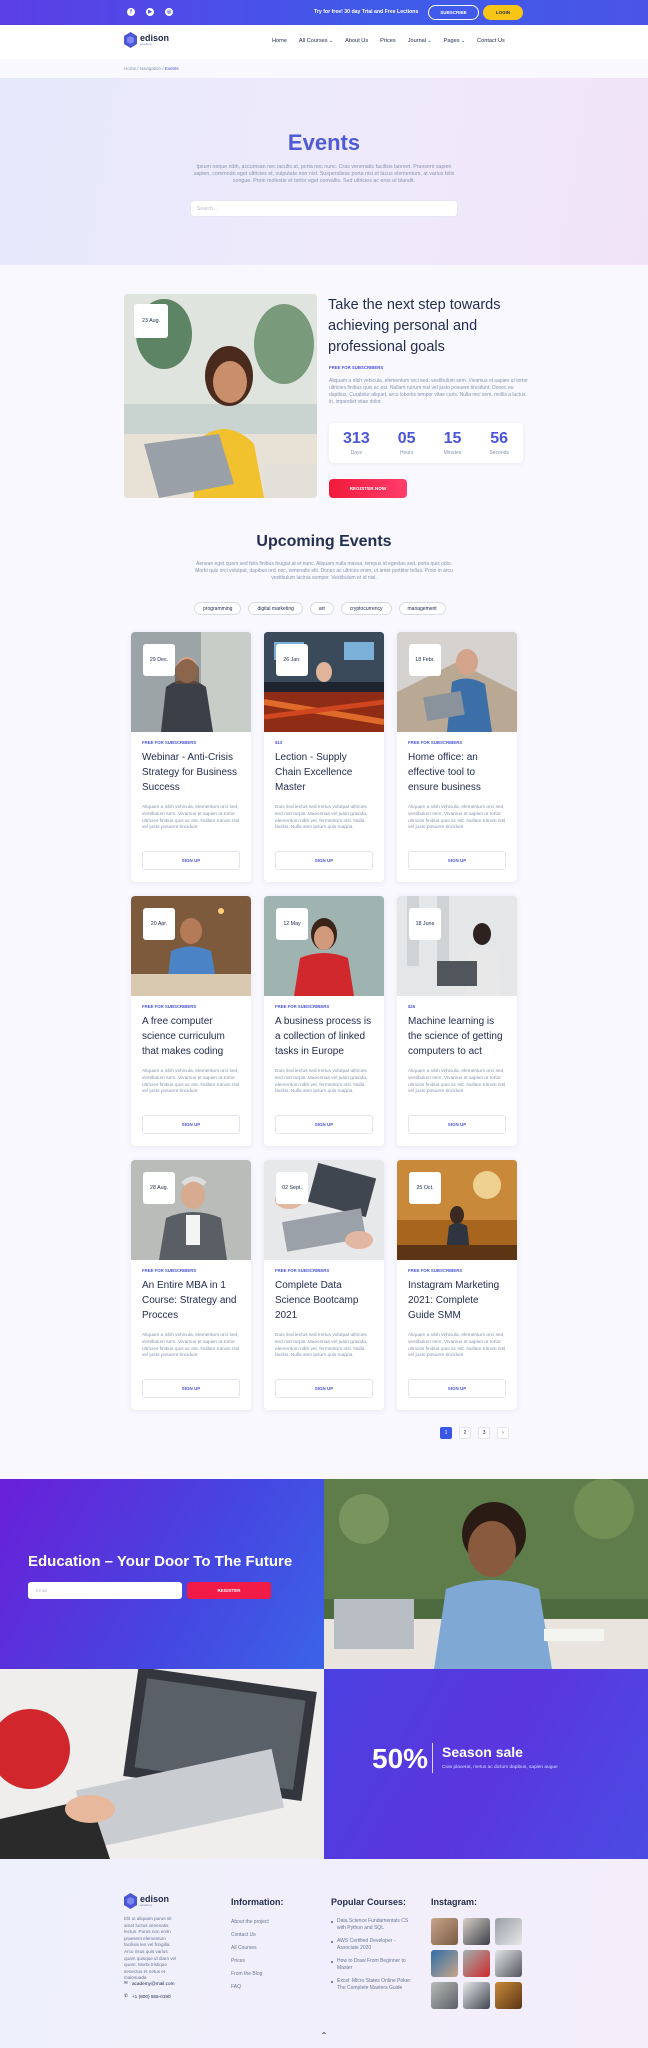  What do you see at coordinates (388, 41) in the screenshot?
I see `nav-prices: Prices` at bounding box center [388, 41].